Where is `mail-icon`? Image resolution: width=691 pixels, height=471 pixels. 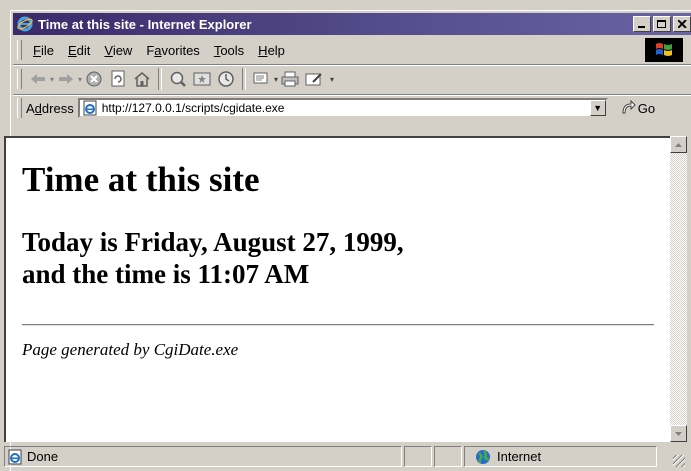
mail-icon is located at coordinates (260, 78).